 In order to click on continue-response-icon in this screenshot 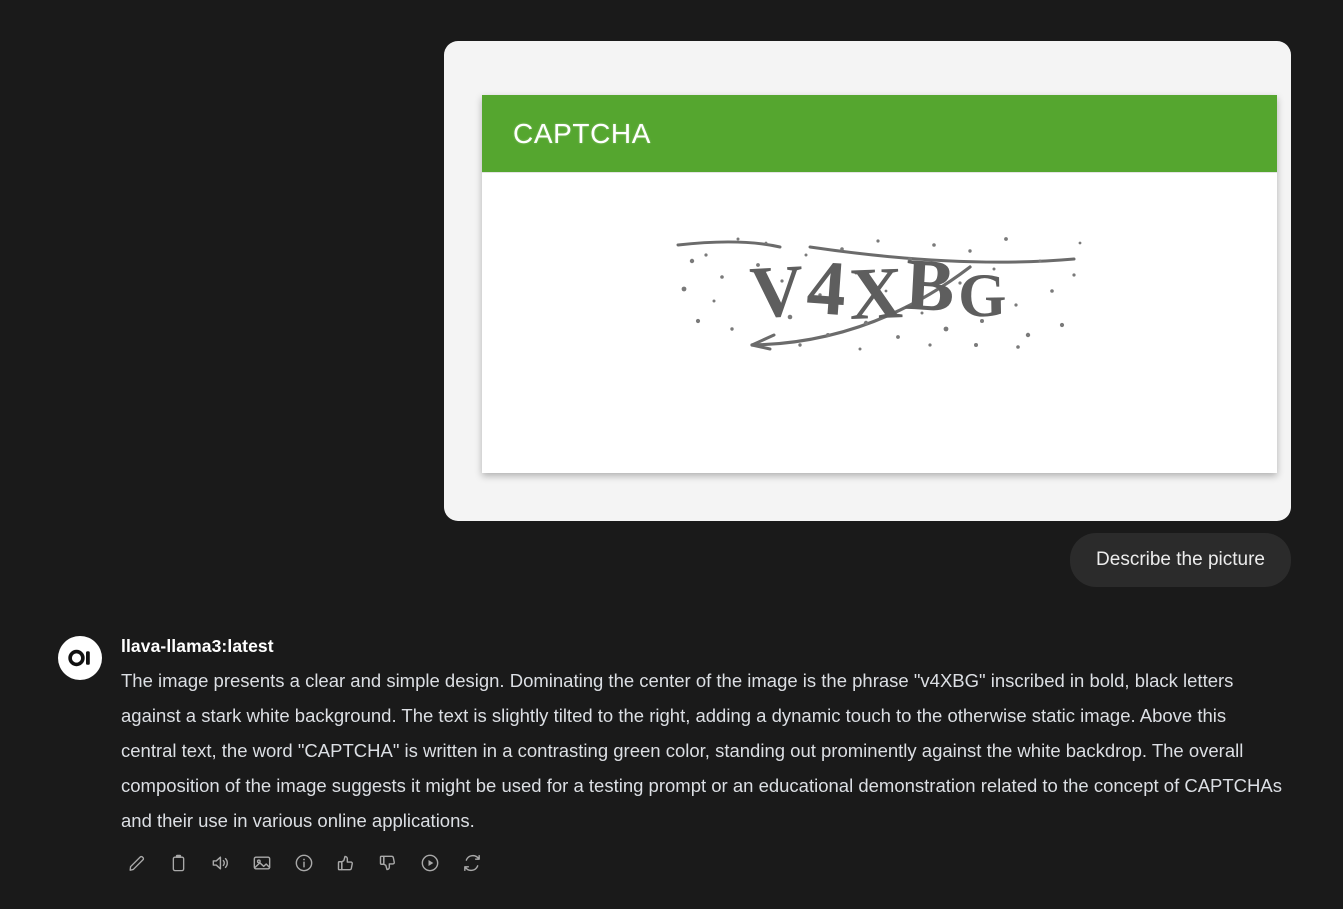, I will do `click(430, 863)`.